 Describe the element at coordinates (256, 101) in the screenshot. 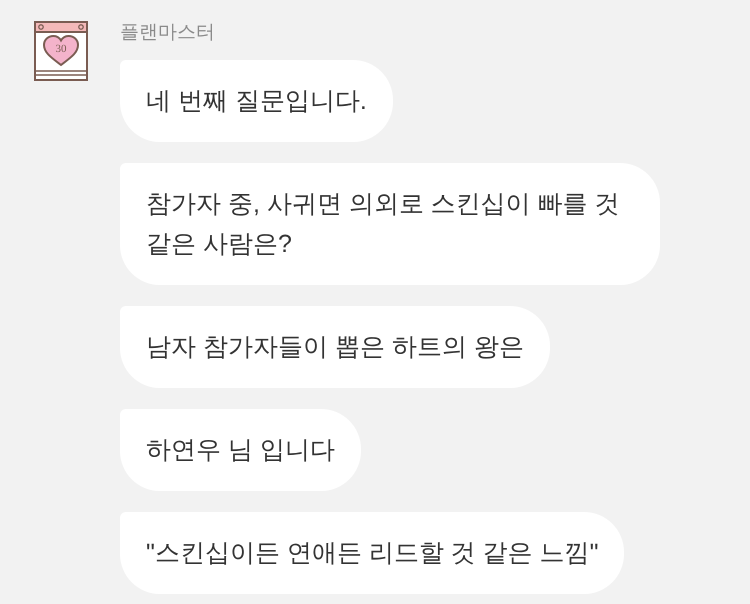

I see `message-bubble: 네 번째 질문입니다.` at that location.